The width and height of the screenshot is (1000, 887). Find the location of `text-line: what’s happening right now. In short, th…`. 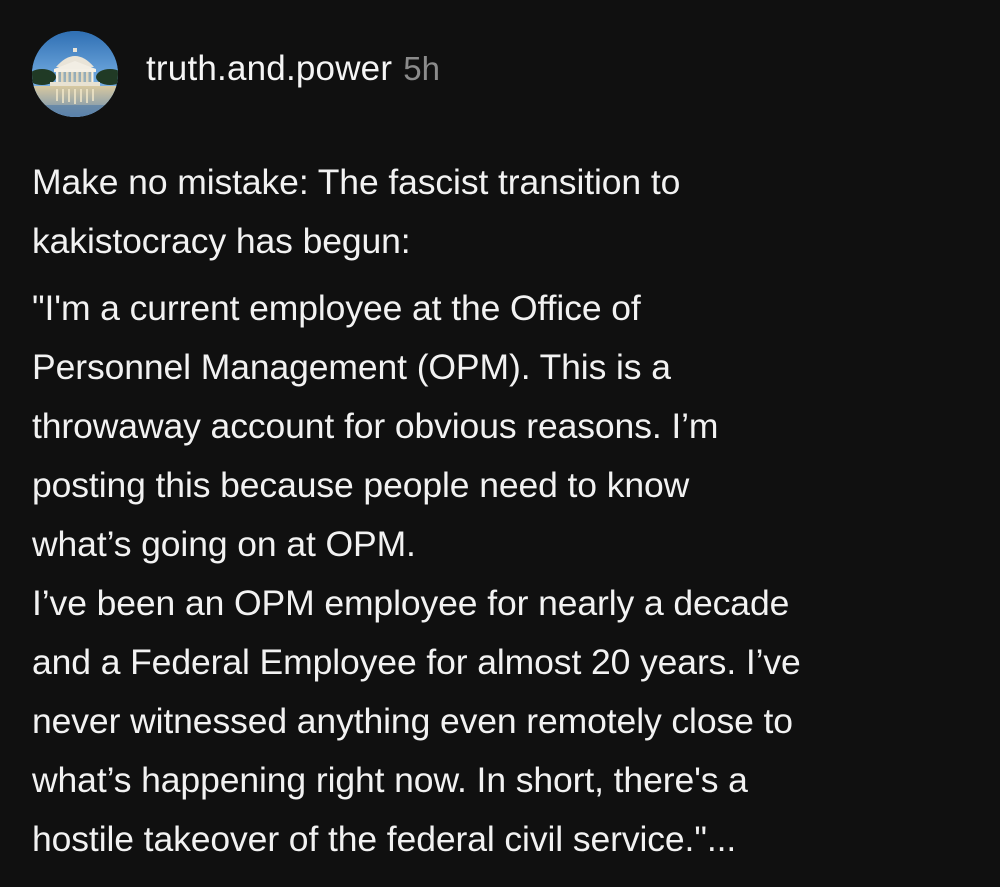

text-line: what’s happening right now. In short, th… is located at coordinates (390, 780).